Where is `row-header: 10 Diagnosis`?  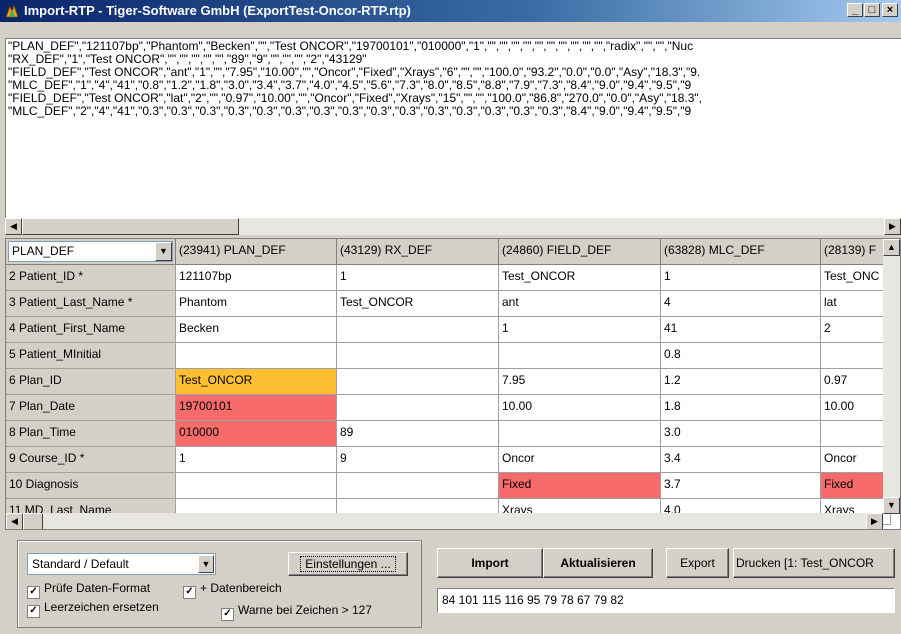 row-header: 10 Diagnosis is located at coordinates (91, 486).